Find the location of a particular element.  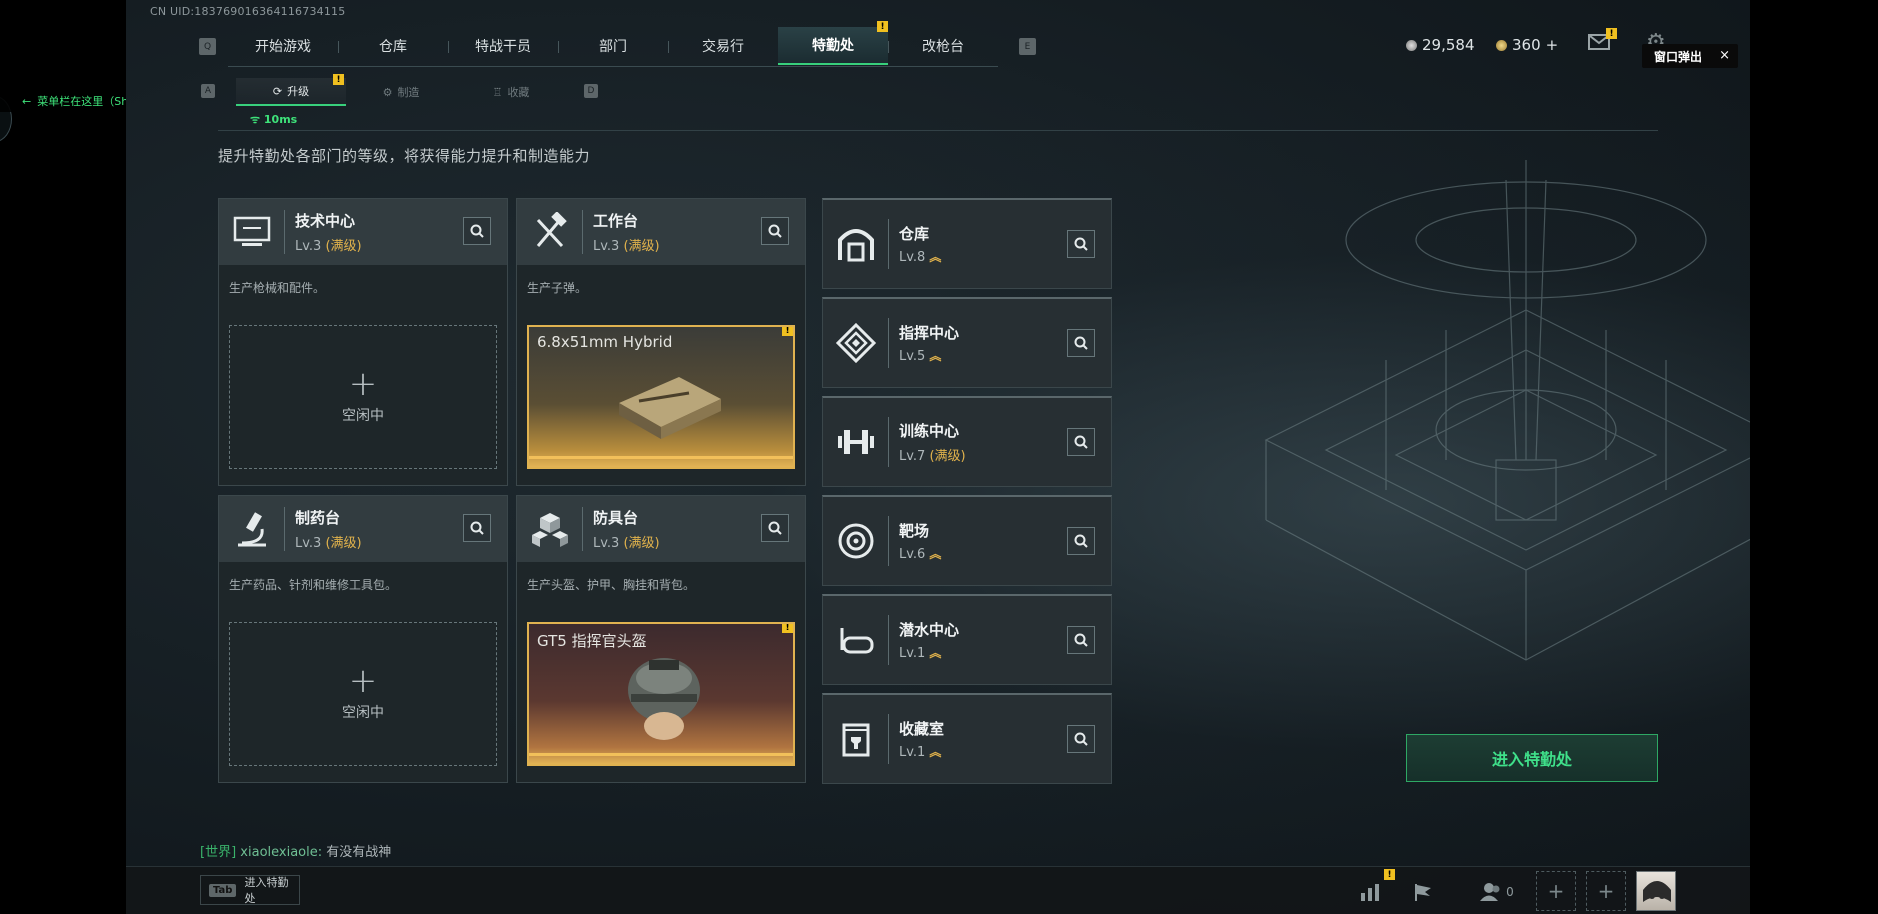

computer-icon is located at coordinates (252, 232).